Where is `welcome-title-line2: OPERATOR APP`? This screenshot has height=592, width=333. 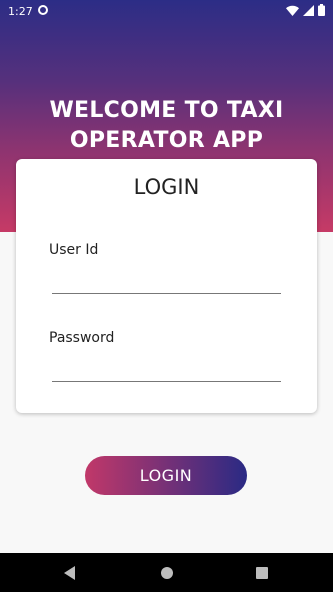
welcome-title-line2: OPERATOR APP is located at coordinates (166, 140).